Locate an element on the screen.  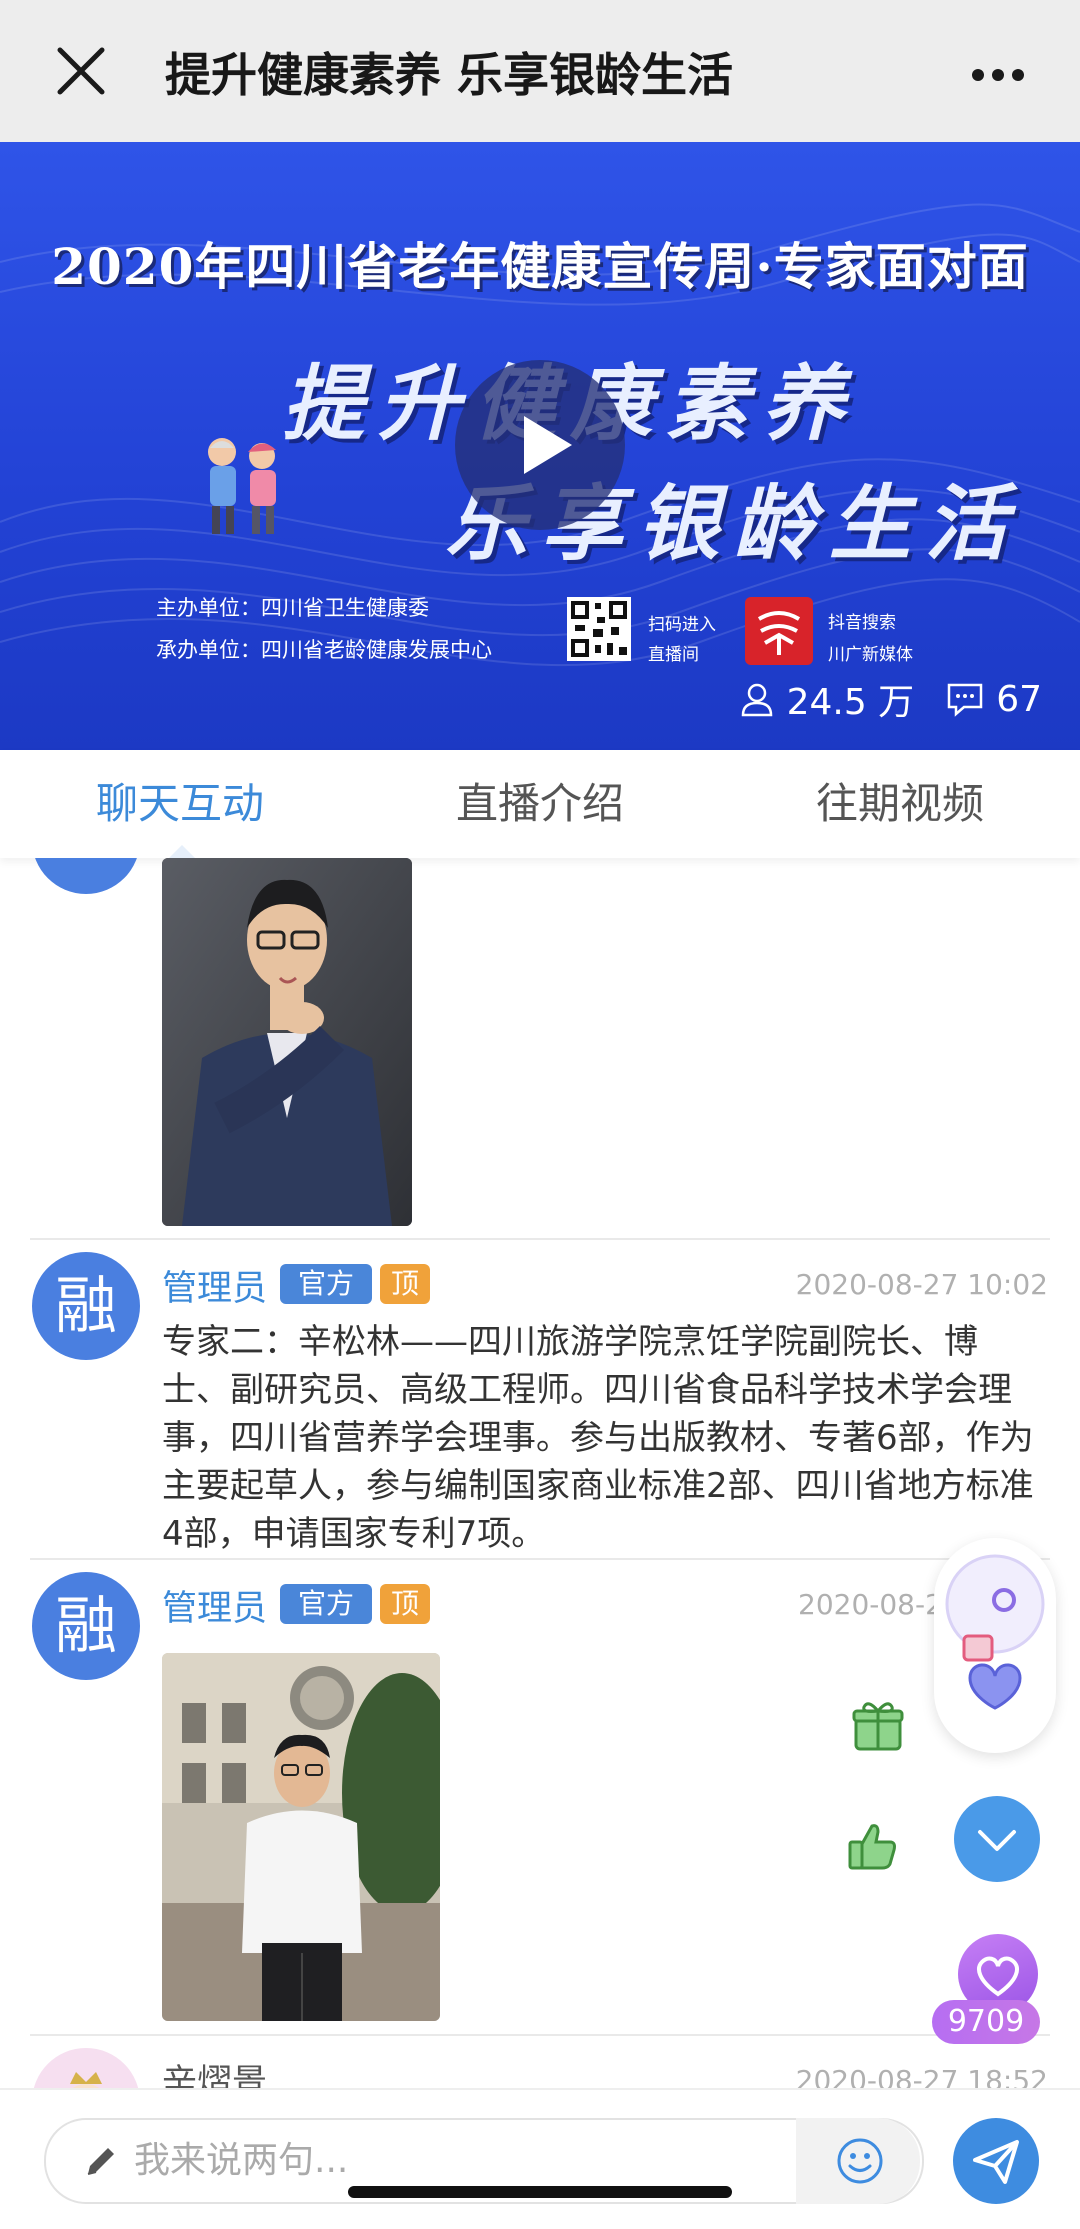
user-avatar is located at coordinates (86, 2068).